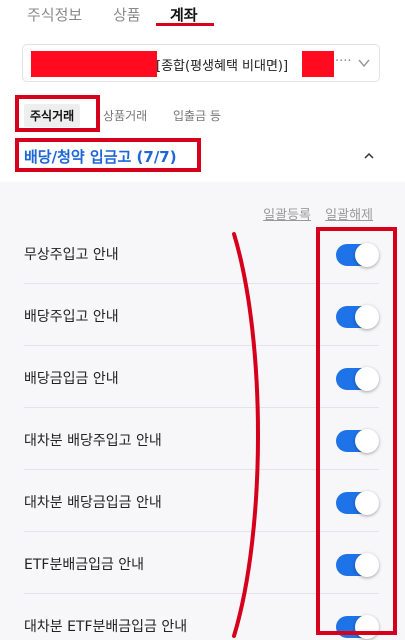 Image resolution: width=405 pixels, height=640 pixels. Describe the element at coordinates (71, 317) in the screenshot. I see `notification-label: 배당주입고 안내` at that location.